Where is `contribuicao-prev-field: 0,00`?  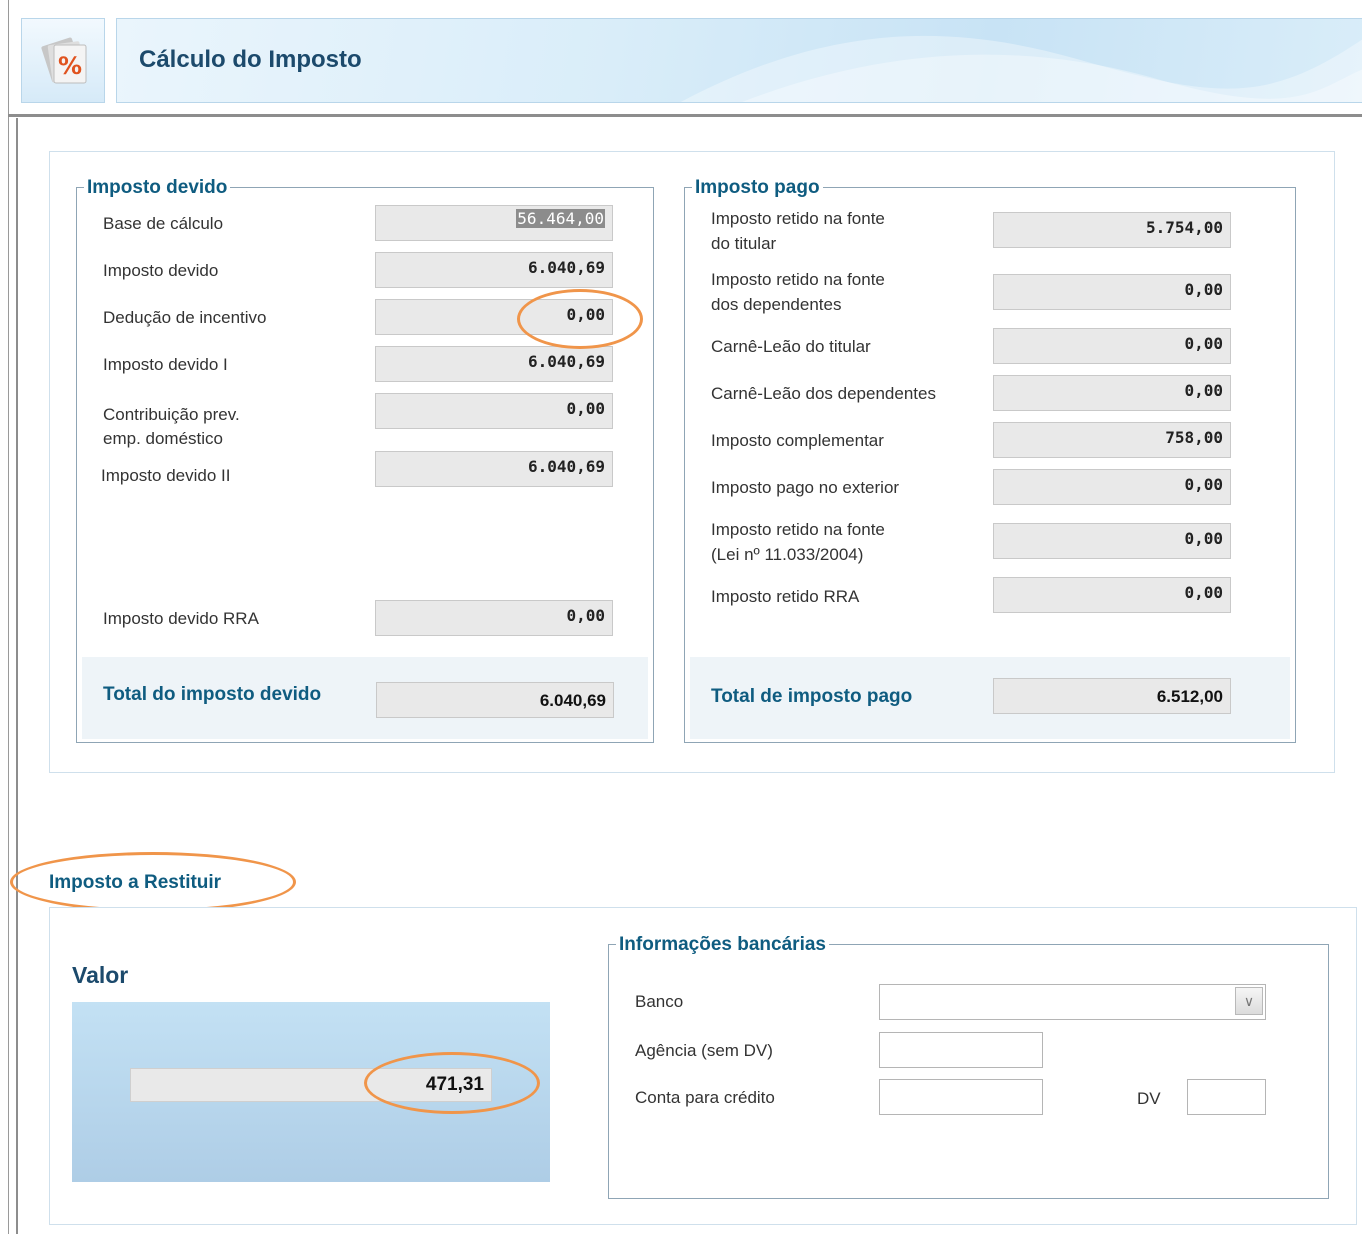
contribuicao-prev-field: 0,00 is located at coordinates (494, 411).